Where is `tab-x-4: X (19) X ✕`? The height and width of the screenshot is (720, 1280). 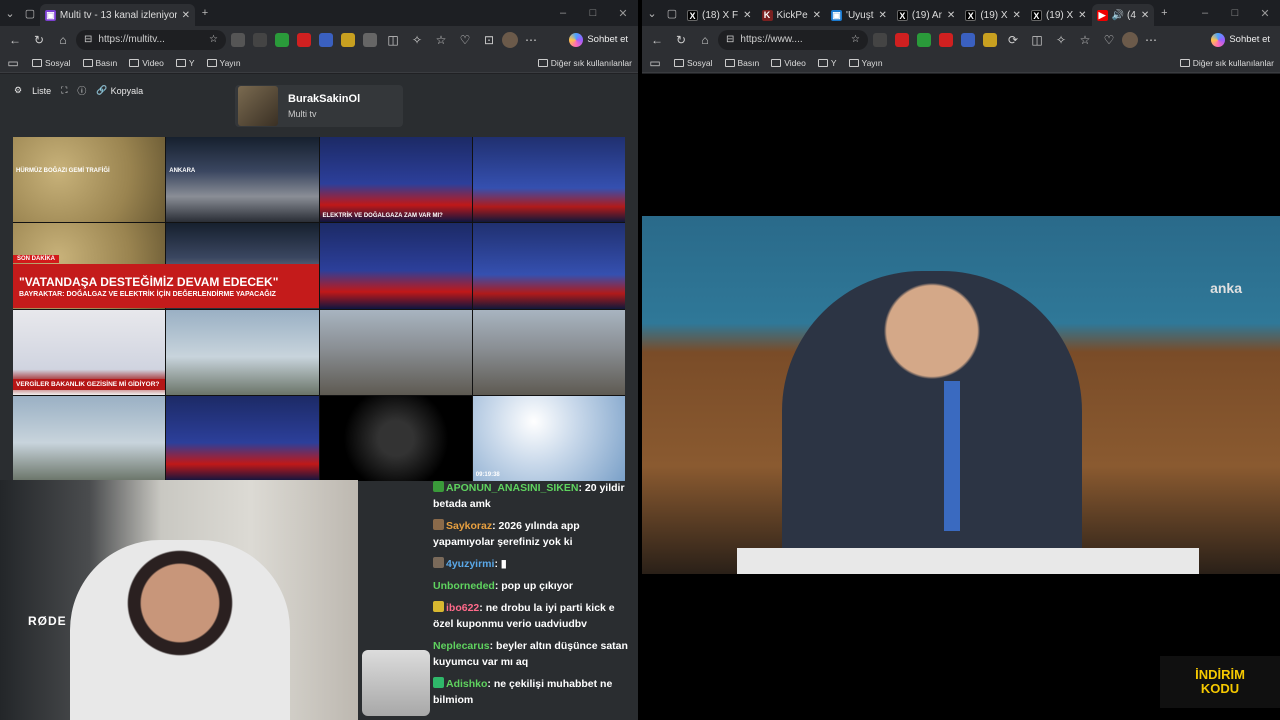
tab-x-4: X (19) X ✕ is located at coordinates (1059, 15).